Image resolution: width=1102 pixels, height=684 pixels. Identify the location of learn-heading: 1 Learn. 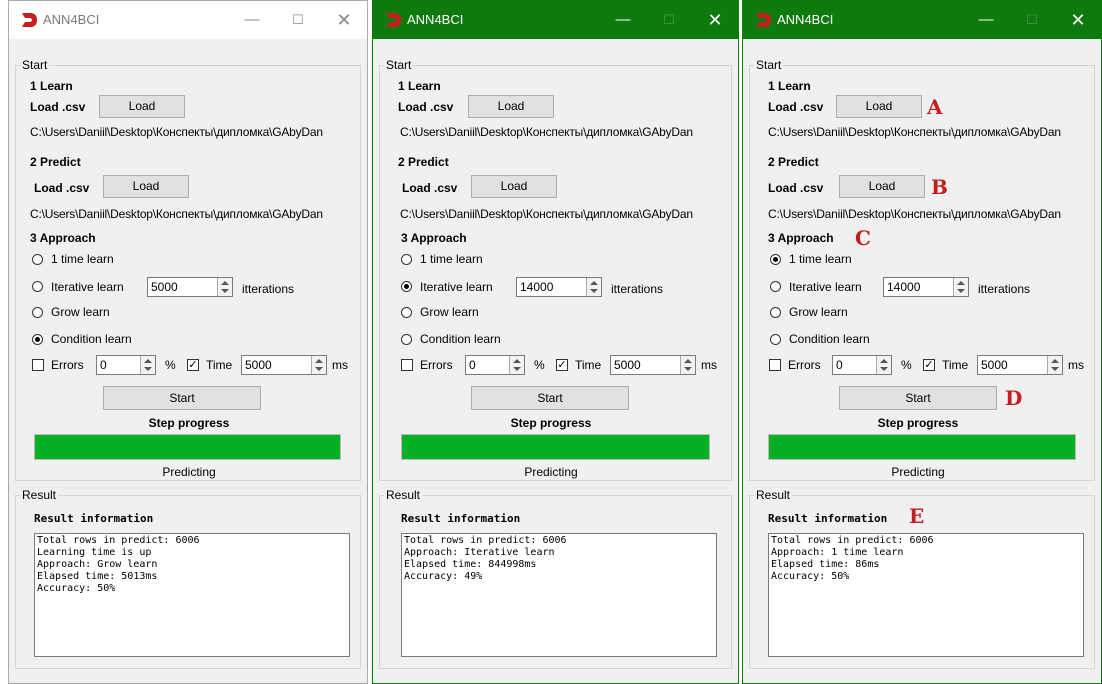
(419, 86).